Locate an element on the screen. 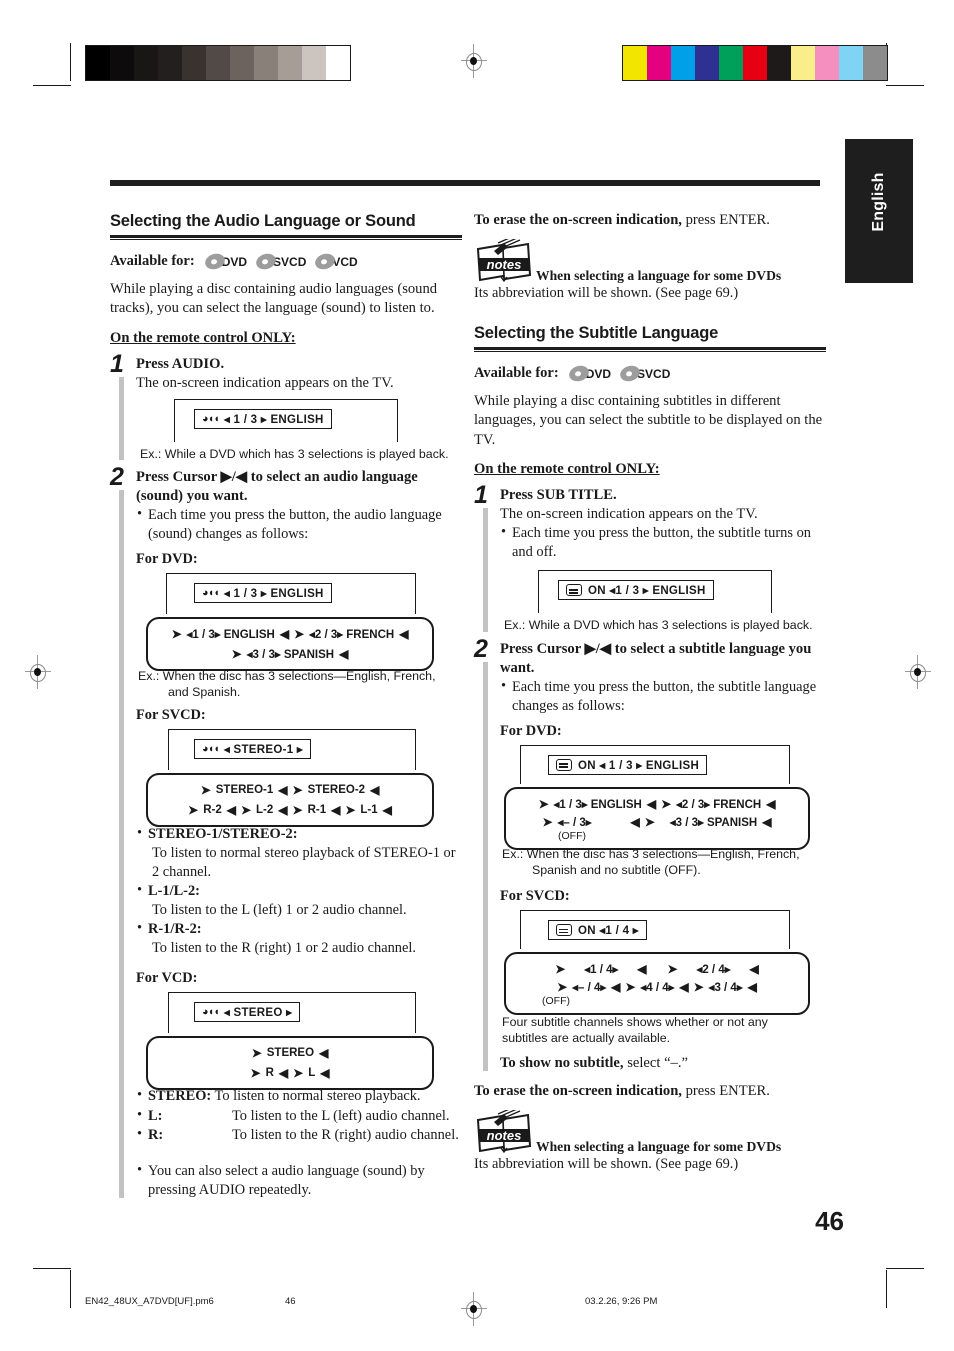  off-label: (OFF) is located at coordinates (556, 1001).